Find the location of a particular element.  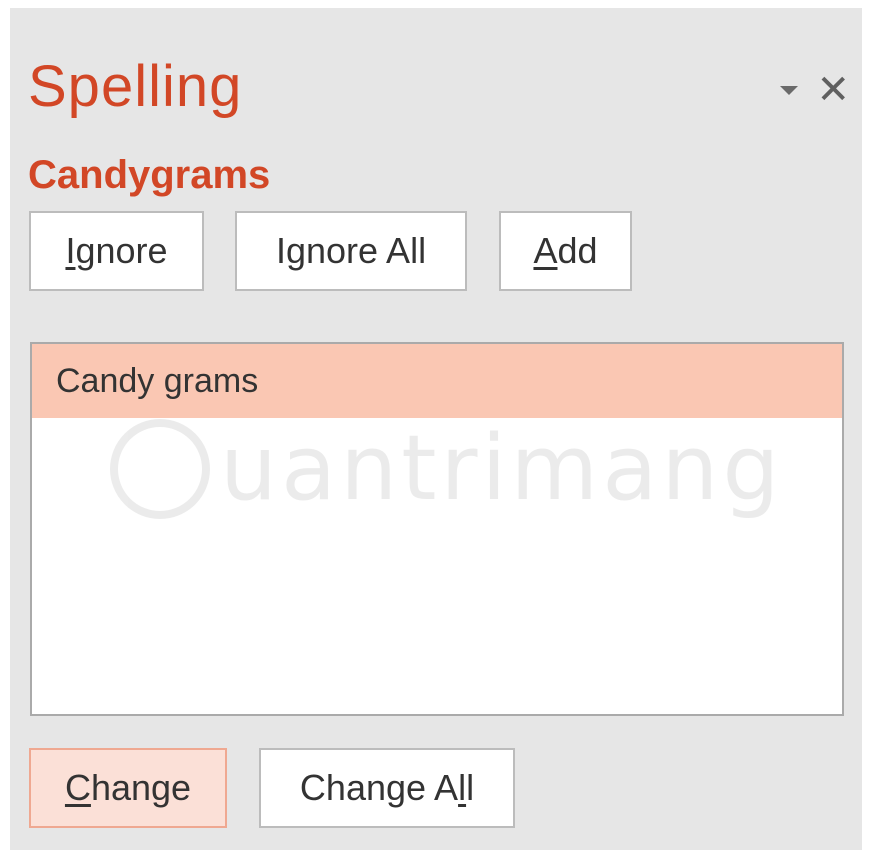

change-all-button: Change All is located at coordinates (387, 788).